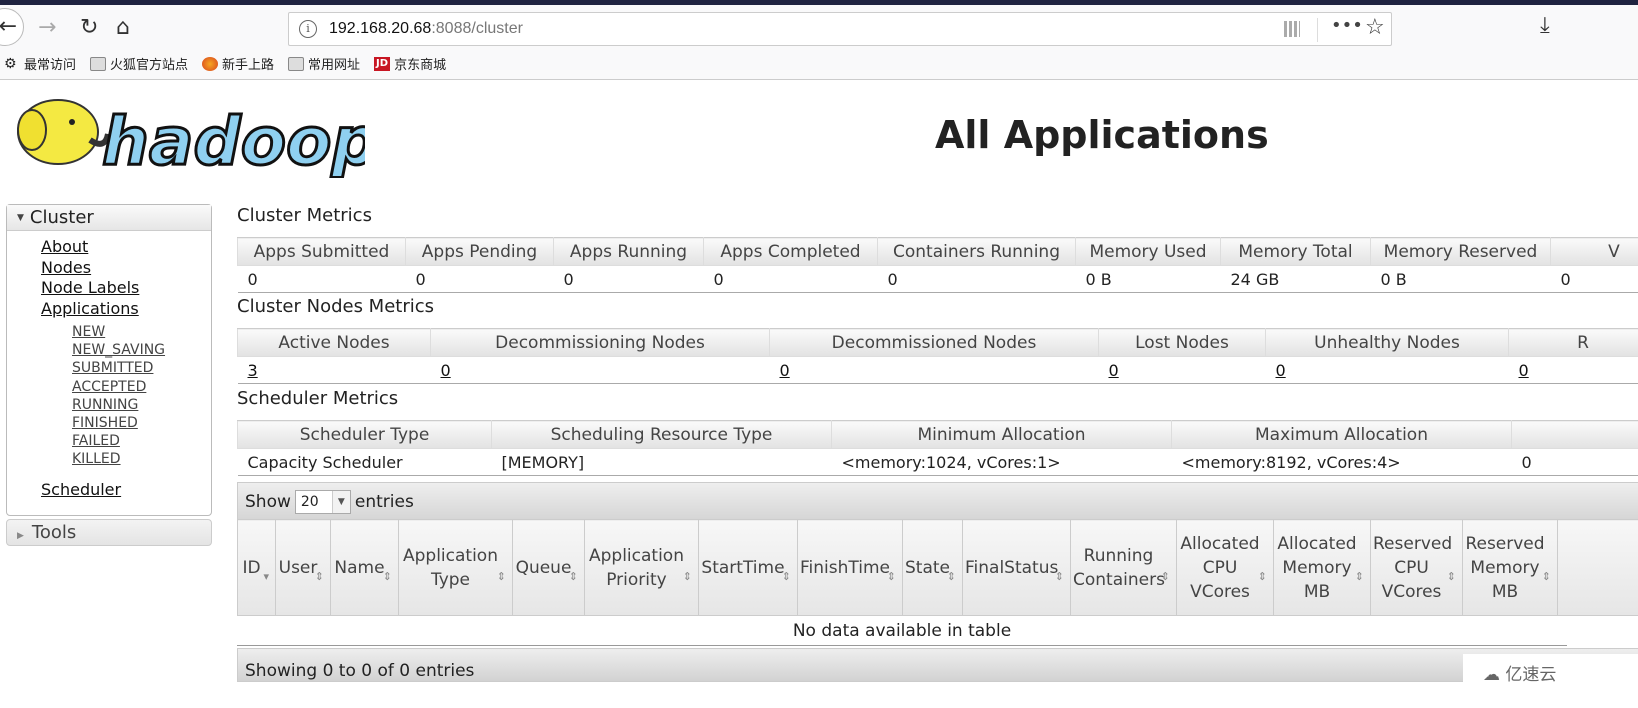 The height and width of the screenshot is (708, 1638). Describe the element at coordinates (1597, 567) in the screenshot. I see `column-header: ⇕` at that location.